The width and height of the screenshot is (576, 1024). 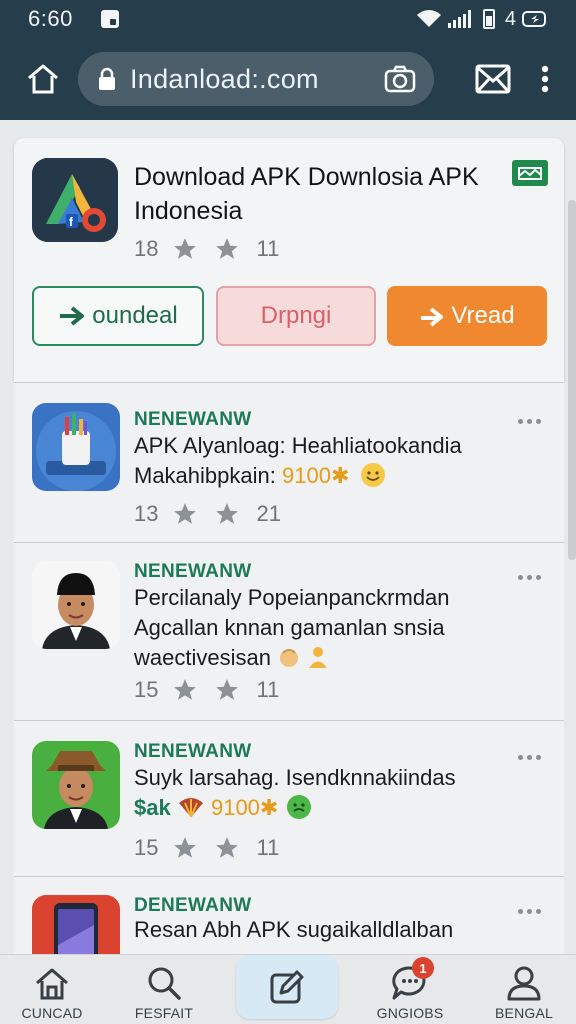 What do you see at coordinates (268, 248) in the screenshot?
I see `rating-count: 11` at bounding box center [268, 248].